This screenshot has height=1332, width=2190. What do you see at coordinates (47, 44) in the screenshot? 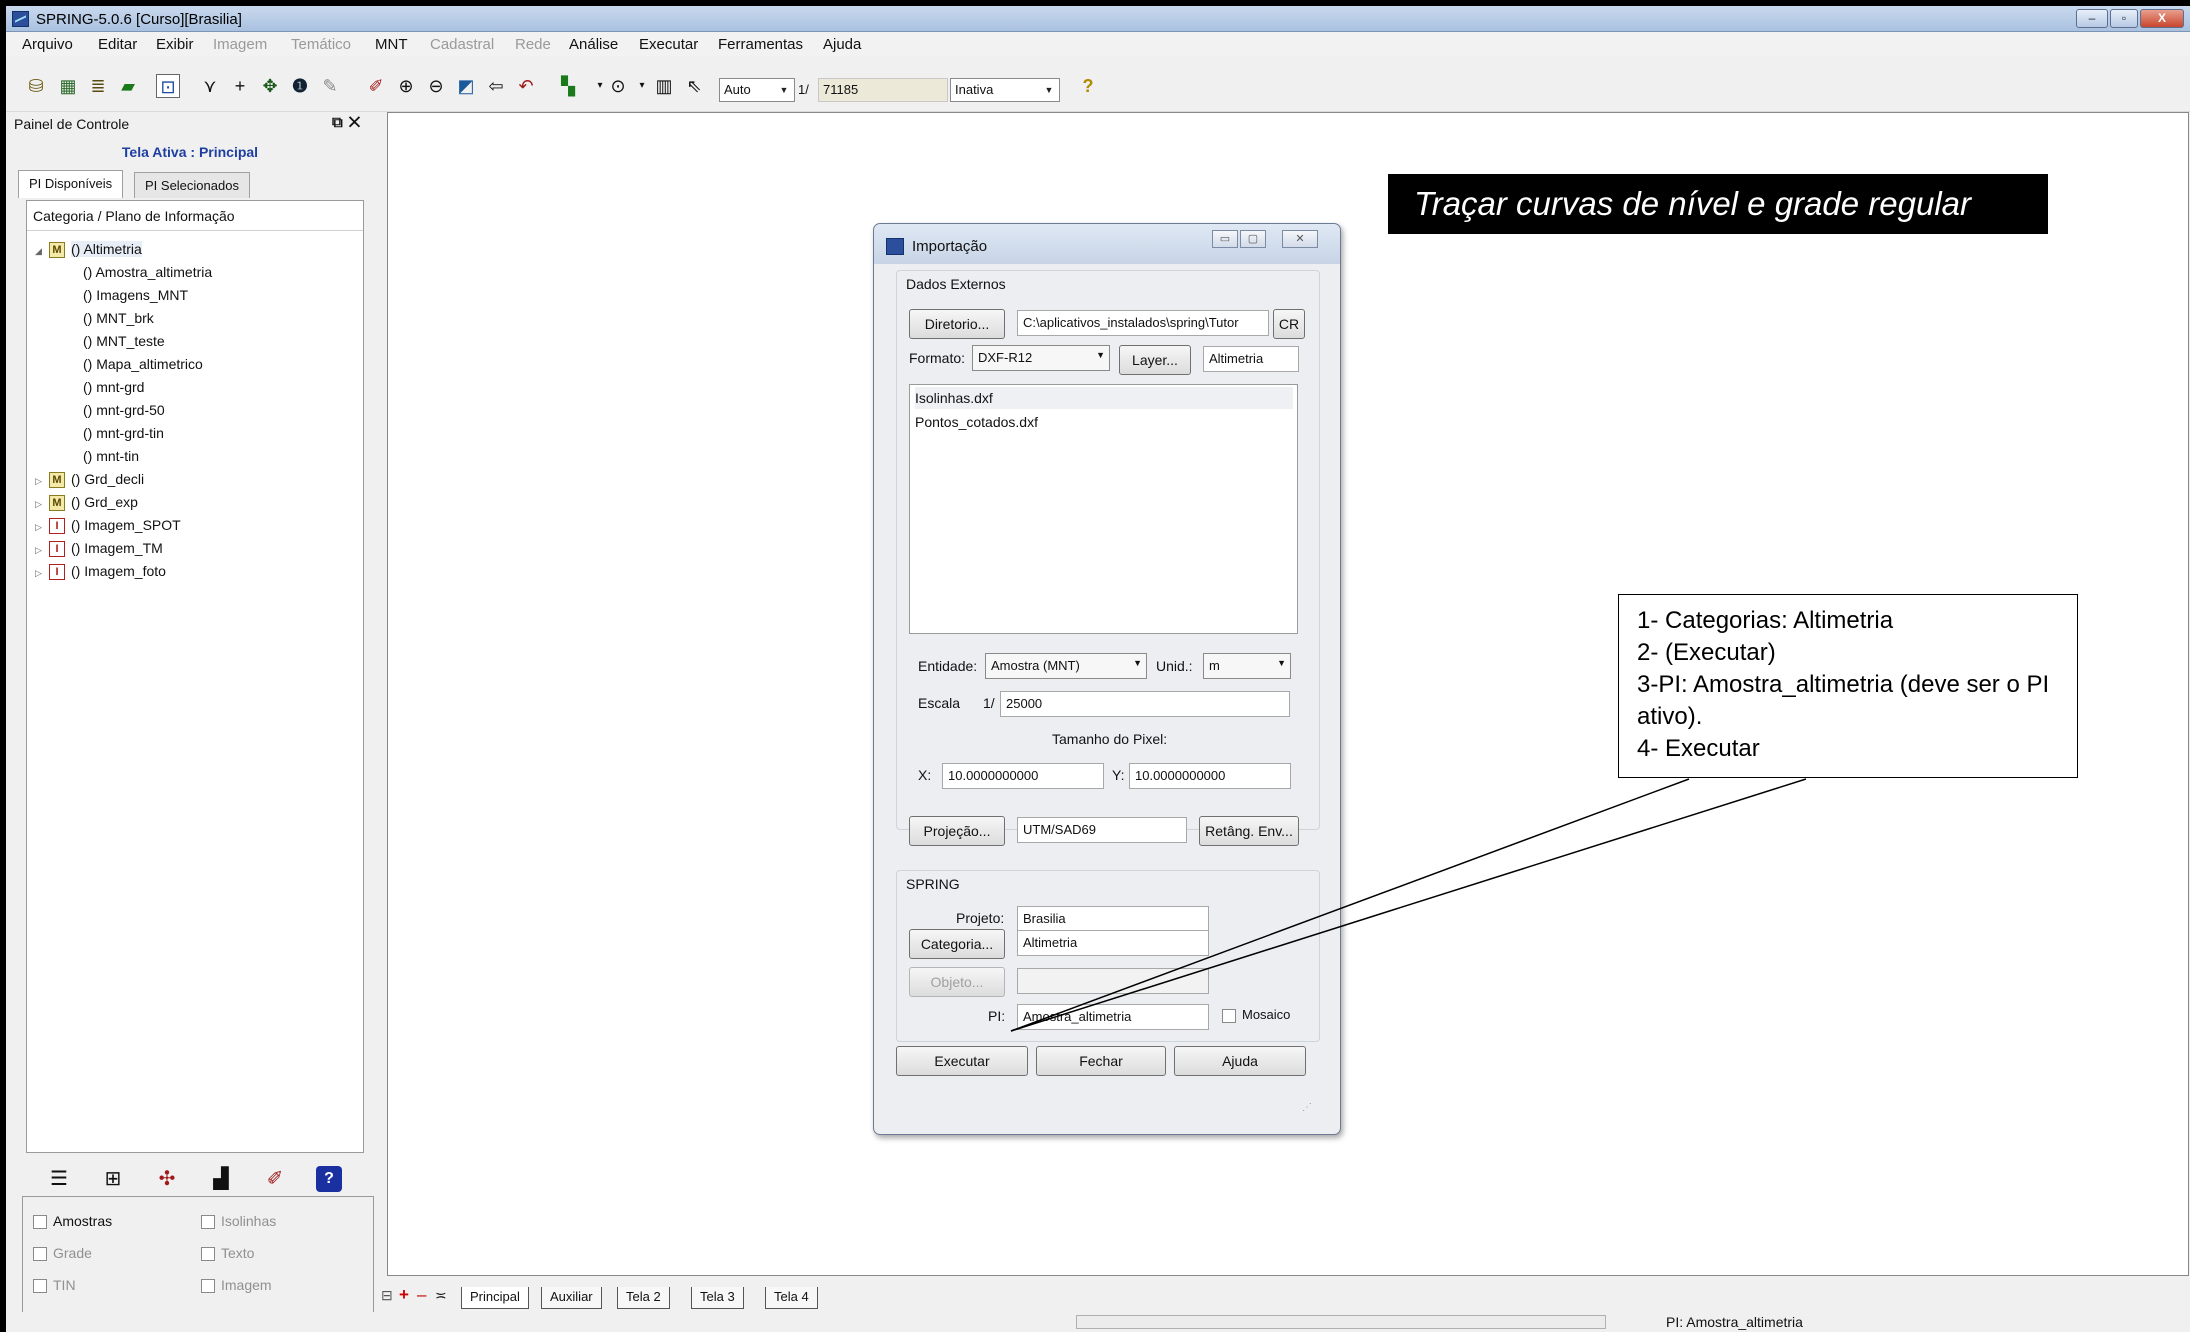
I see `menu-arquivo: Arquivo` at bounding box center [47, 44].